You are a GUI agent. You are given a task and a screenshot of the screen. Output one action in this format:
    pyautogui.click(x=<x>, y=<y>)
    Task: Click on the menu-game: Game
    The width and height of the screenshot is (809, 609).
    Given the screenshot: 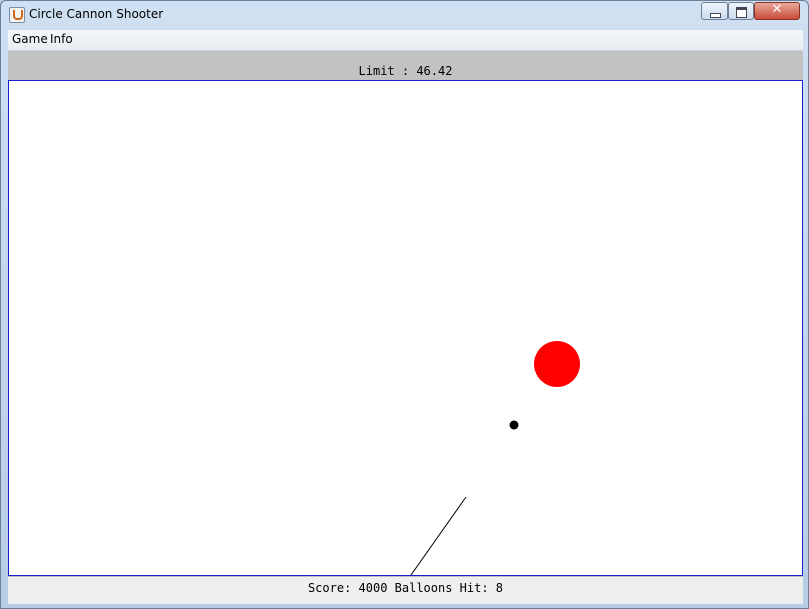 What is the action you would take?
    pyautogui.click(x=30, y=39)
    